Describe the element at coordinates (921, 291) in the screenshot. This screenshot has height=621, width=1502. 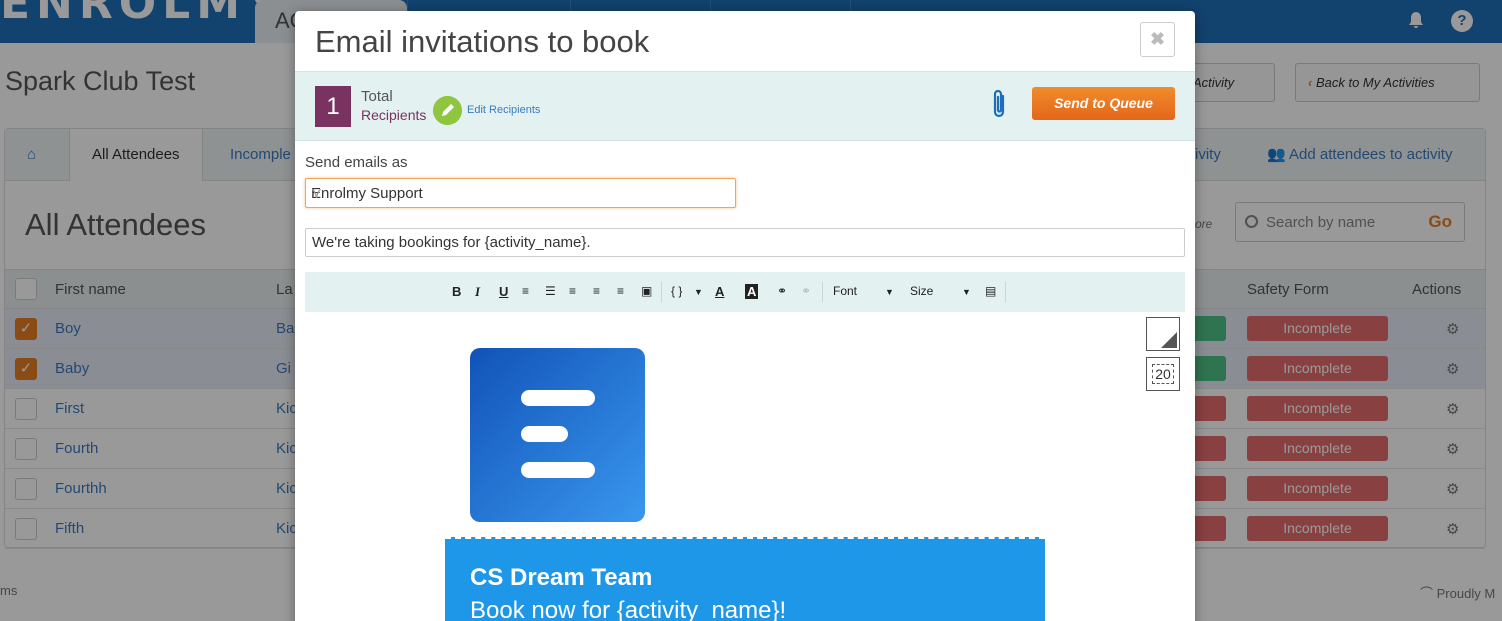
I see `size-dropdown: Size` at that location.